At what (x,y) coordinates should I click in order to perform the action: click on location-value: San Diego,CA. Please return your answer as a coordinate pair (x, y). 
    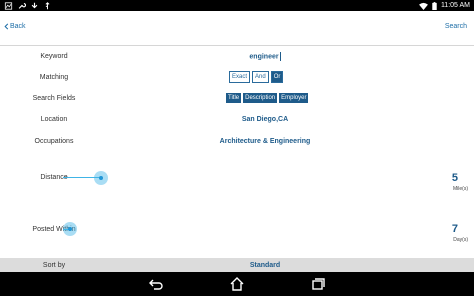
    Looking at the image, I should click on (265, 119).